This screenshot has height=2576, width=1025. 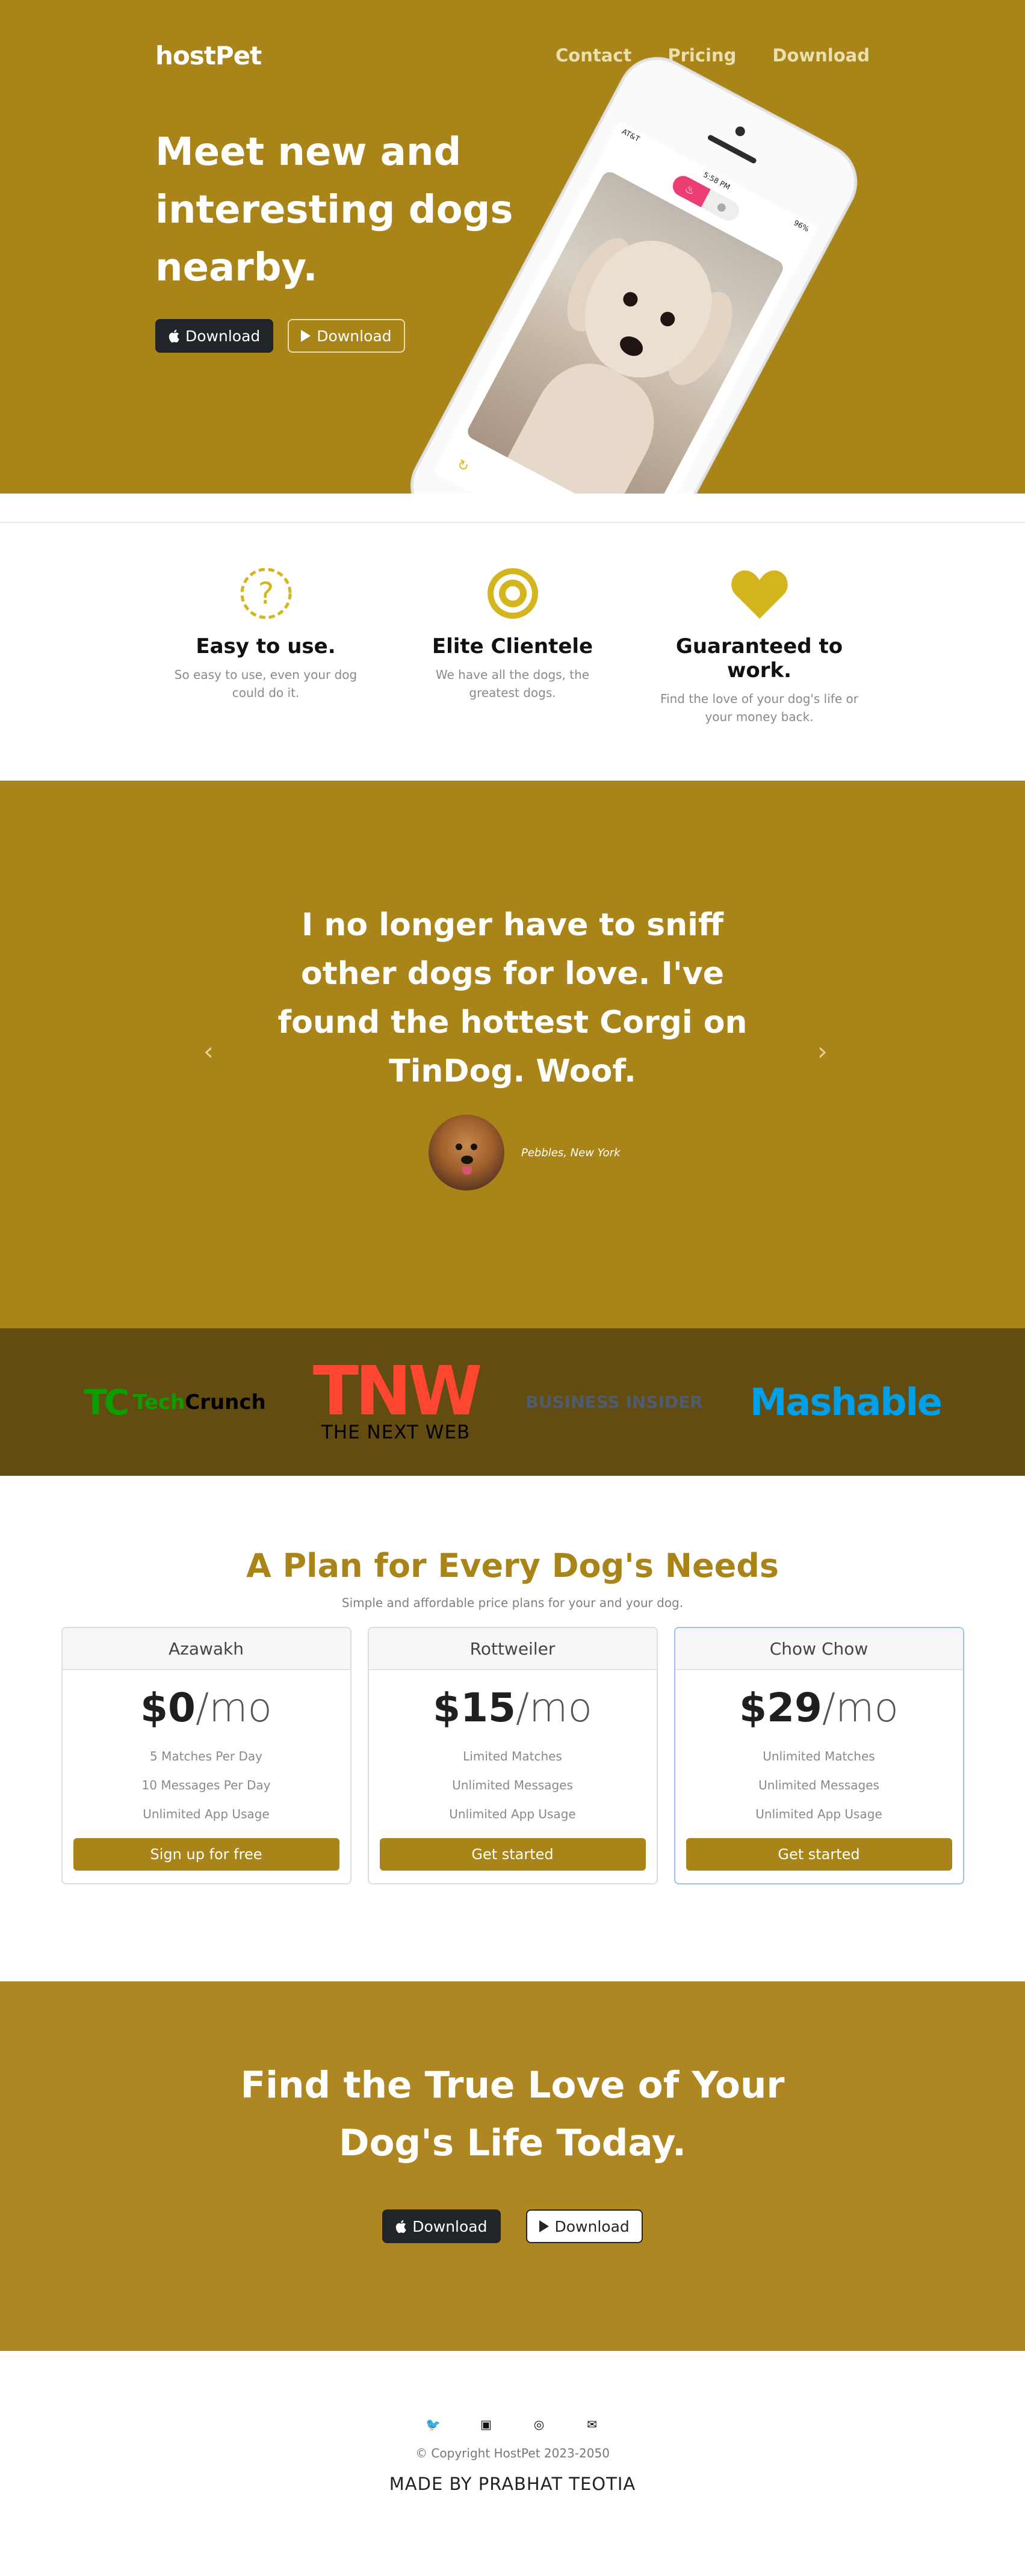 What do you see at coordinates (459, 1147) in the screenshot?
I see `avatar-eye-left` at bounding box center [459, 1147].